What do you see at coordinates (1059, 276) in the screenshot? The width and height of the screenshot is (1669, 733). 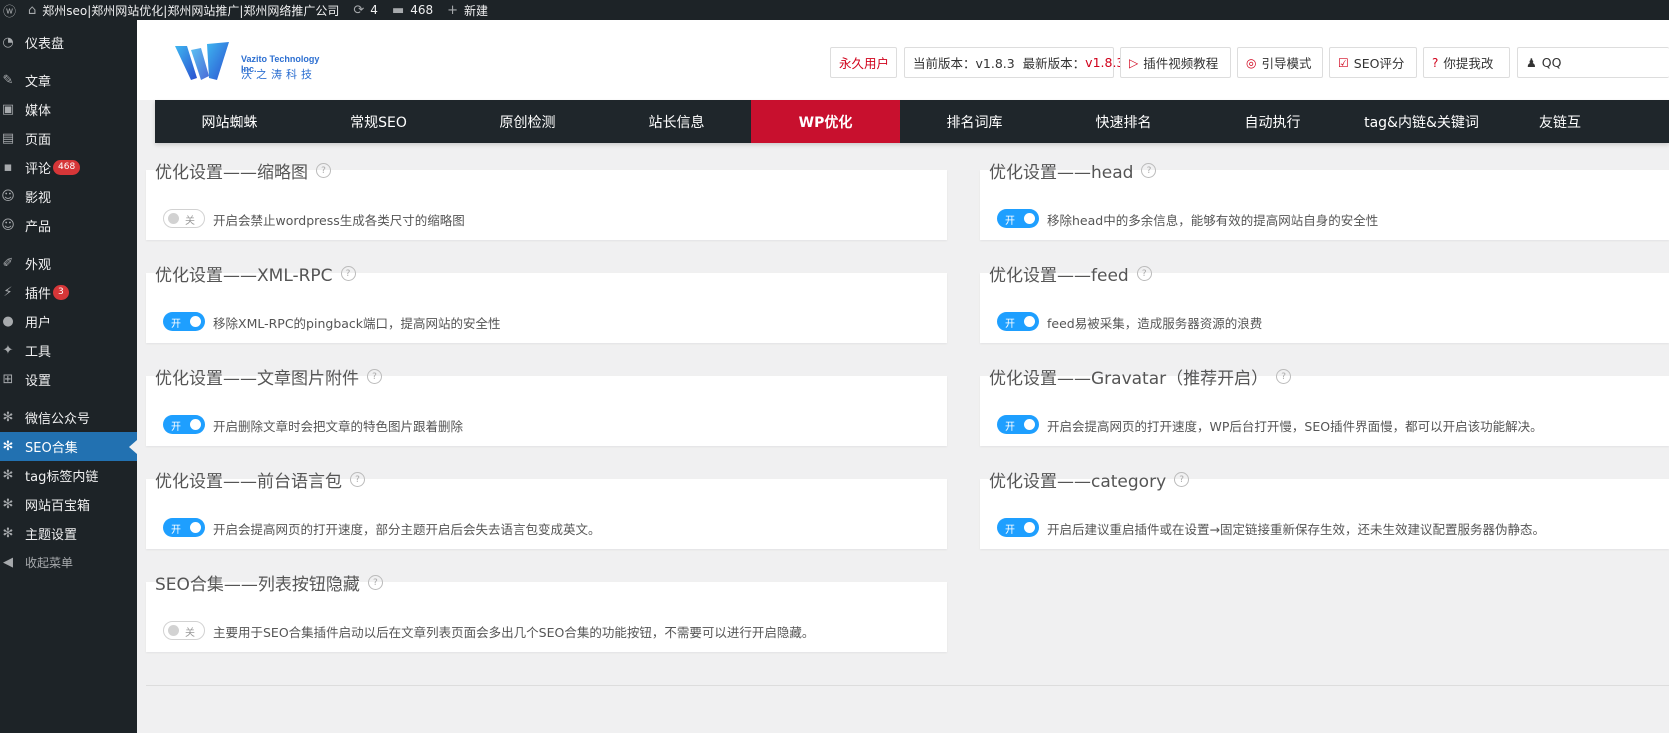 I see `setting-title-text: 优化设置——feed` at bounding box center [1059, 276].